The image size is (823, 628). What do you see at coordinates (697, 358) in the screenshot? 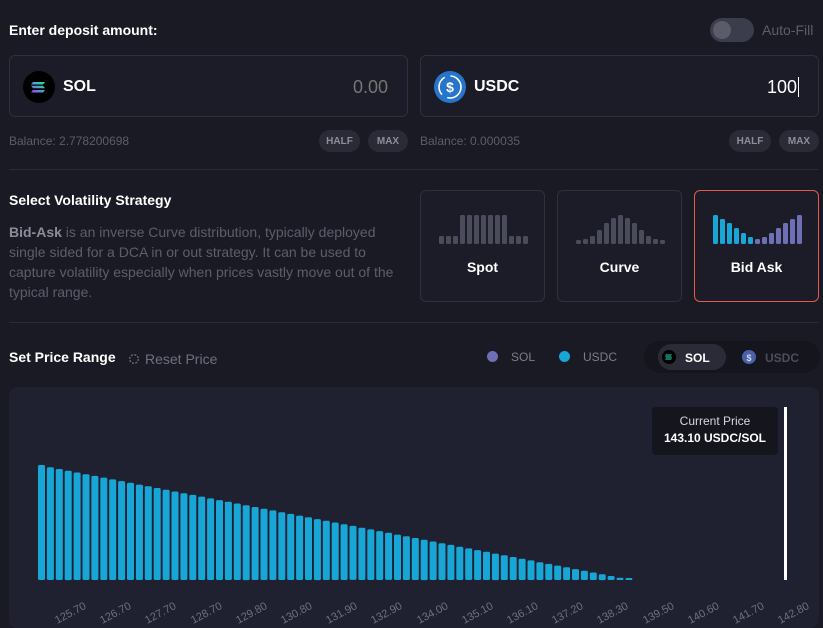
I see `segment-sol-label: SOL` at bounding box center [697, 358].